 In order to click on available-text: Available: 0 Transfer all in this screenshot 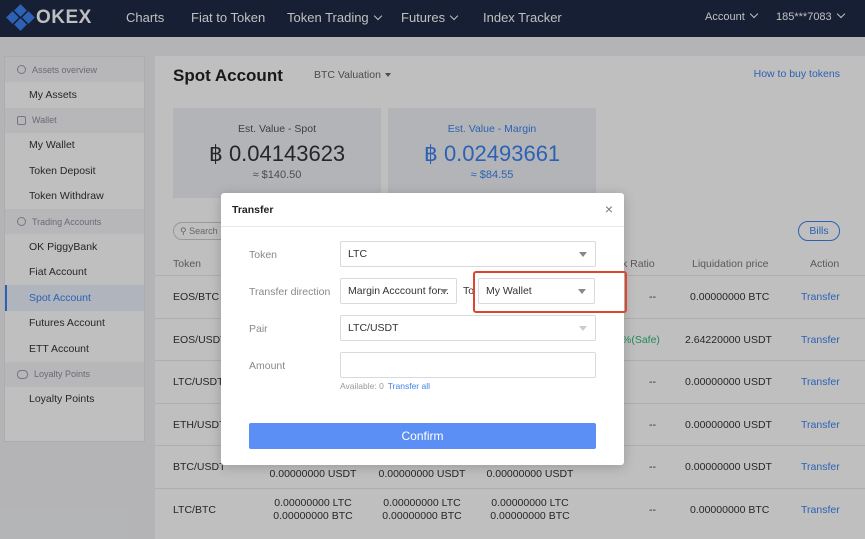, I will do `click(385, 386)`.